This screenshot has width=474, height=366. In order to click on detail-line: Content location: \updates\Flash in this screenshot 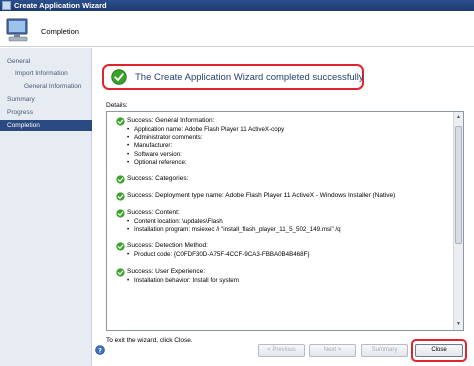, I will do `click(290, 222)`.